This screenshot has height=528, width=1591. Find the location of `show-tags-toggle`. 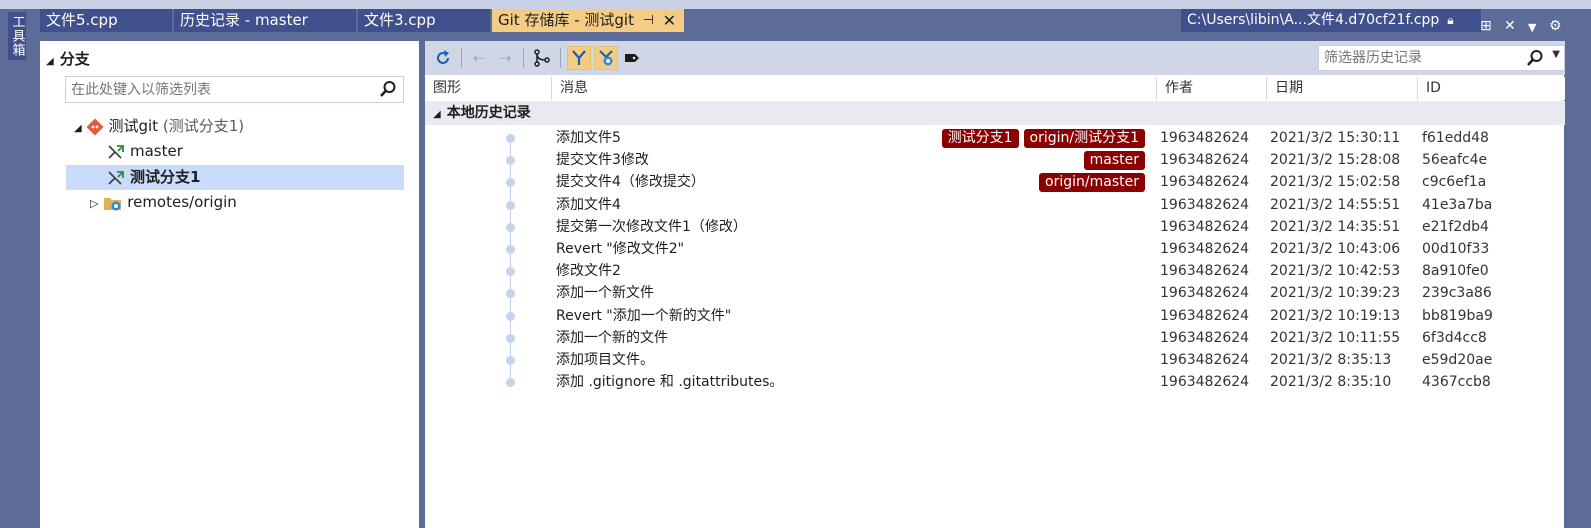

show-tags-toggle is located at coordinates (632, 58).